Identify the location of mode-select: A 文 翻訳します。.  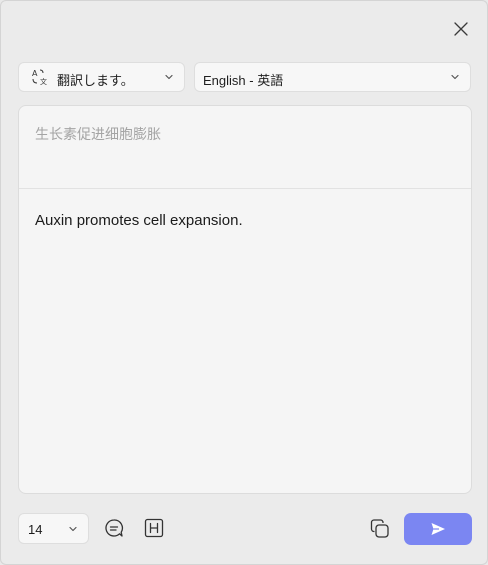
(101, 77).